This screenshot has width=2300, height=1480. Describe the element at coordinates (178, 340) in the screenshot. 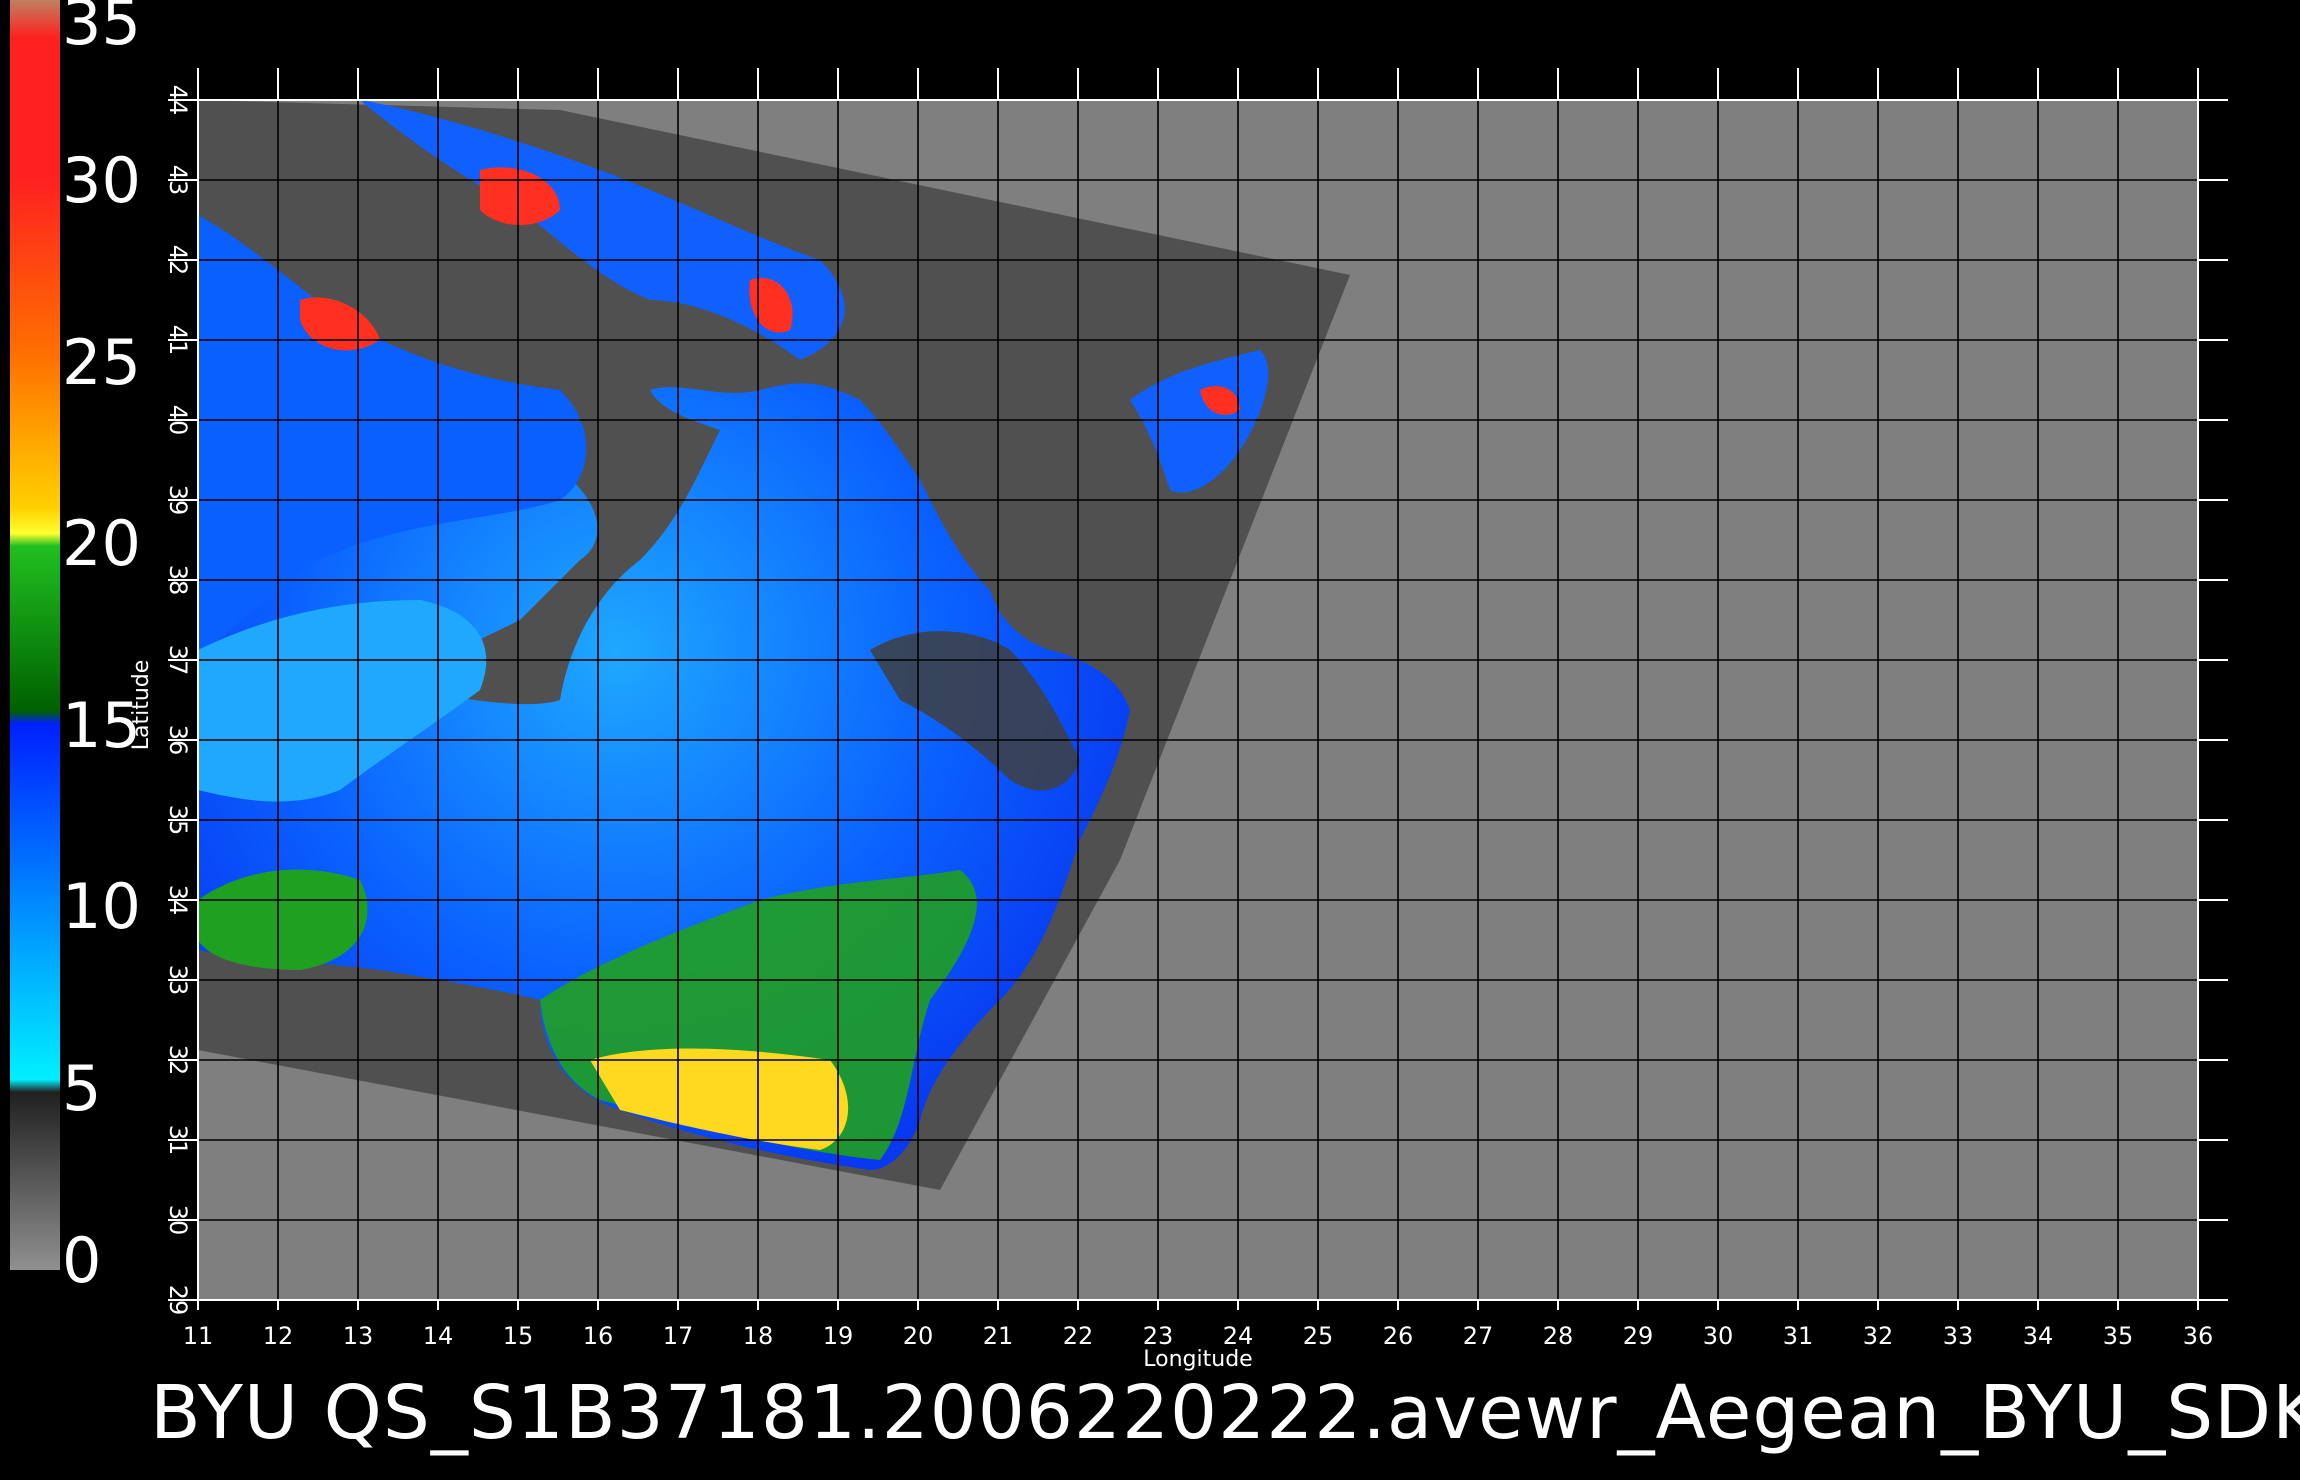

I see `y-tick-label: 41` at that location.